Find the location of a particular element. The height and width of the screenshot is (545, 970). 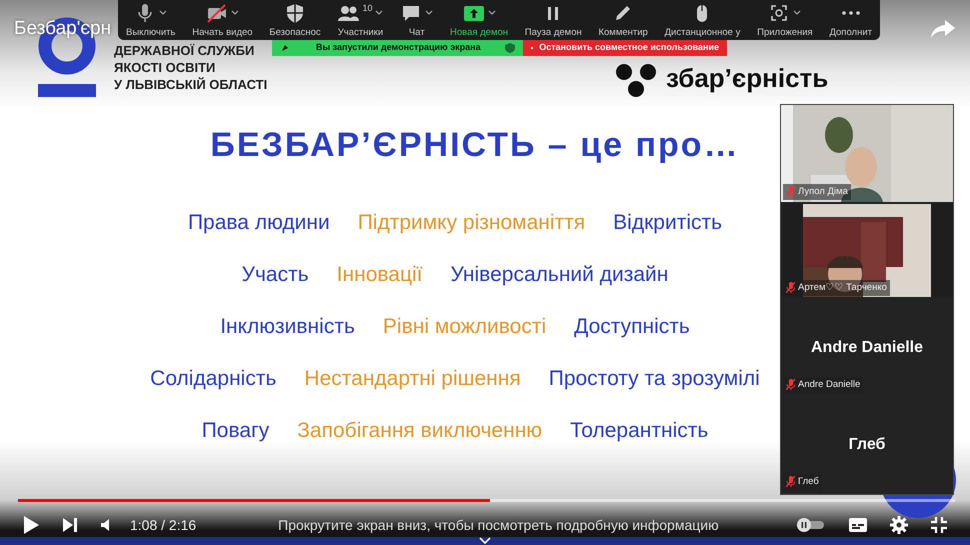

participant-label: Артем♡♡ Тарченко is located at coordinates (836, 288).